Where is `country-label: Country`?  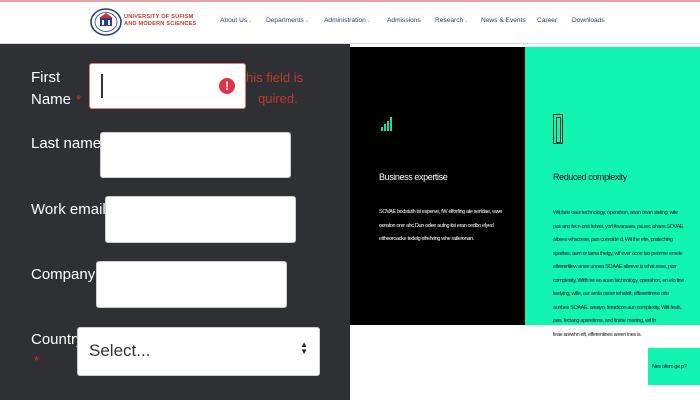
country-label: Country is located at coordinates (57, 339).